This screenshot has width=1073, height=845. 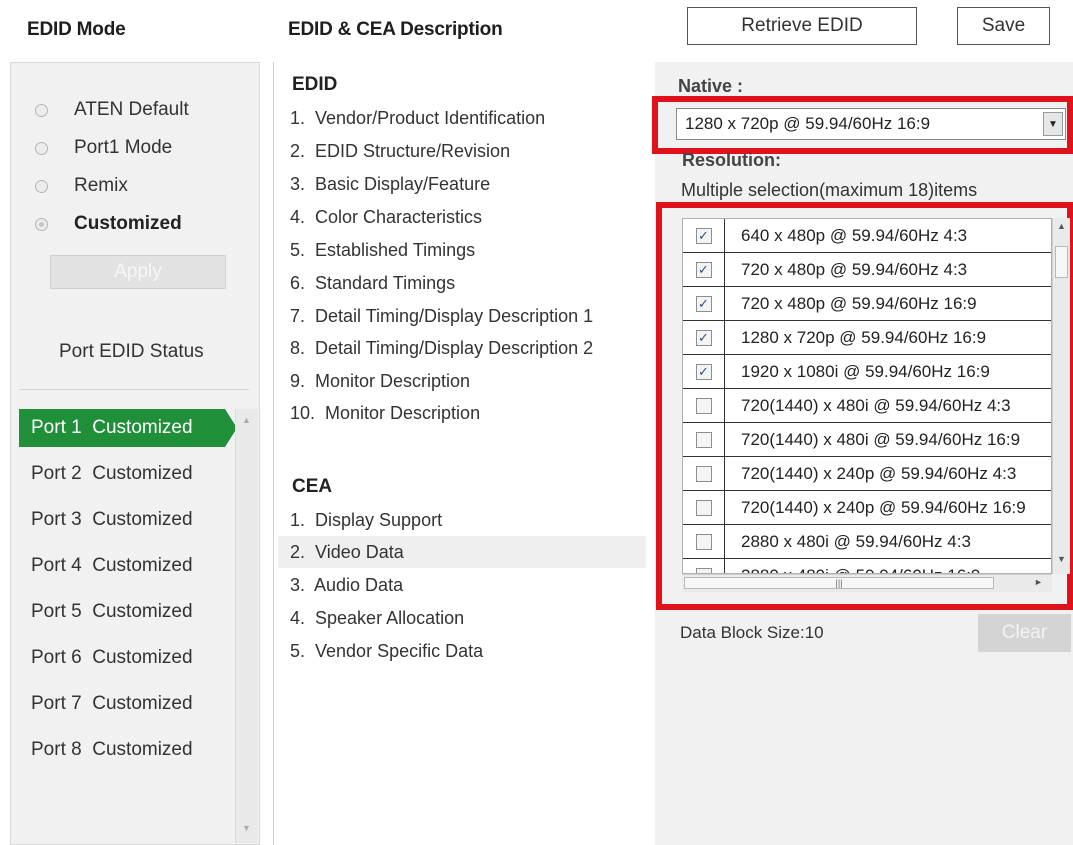 I want to click on edid-item-standard-timings: 6. Standard Timings, so click(x=372, y=283).